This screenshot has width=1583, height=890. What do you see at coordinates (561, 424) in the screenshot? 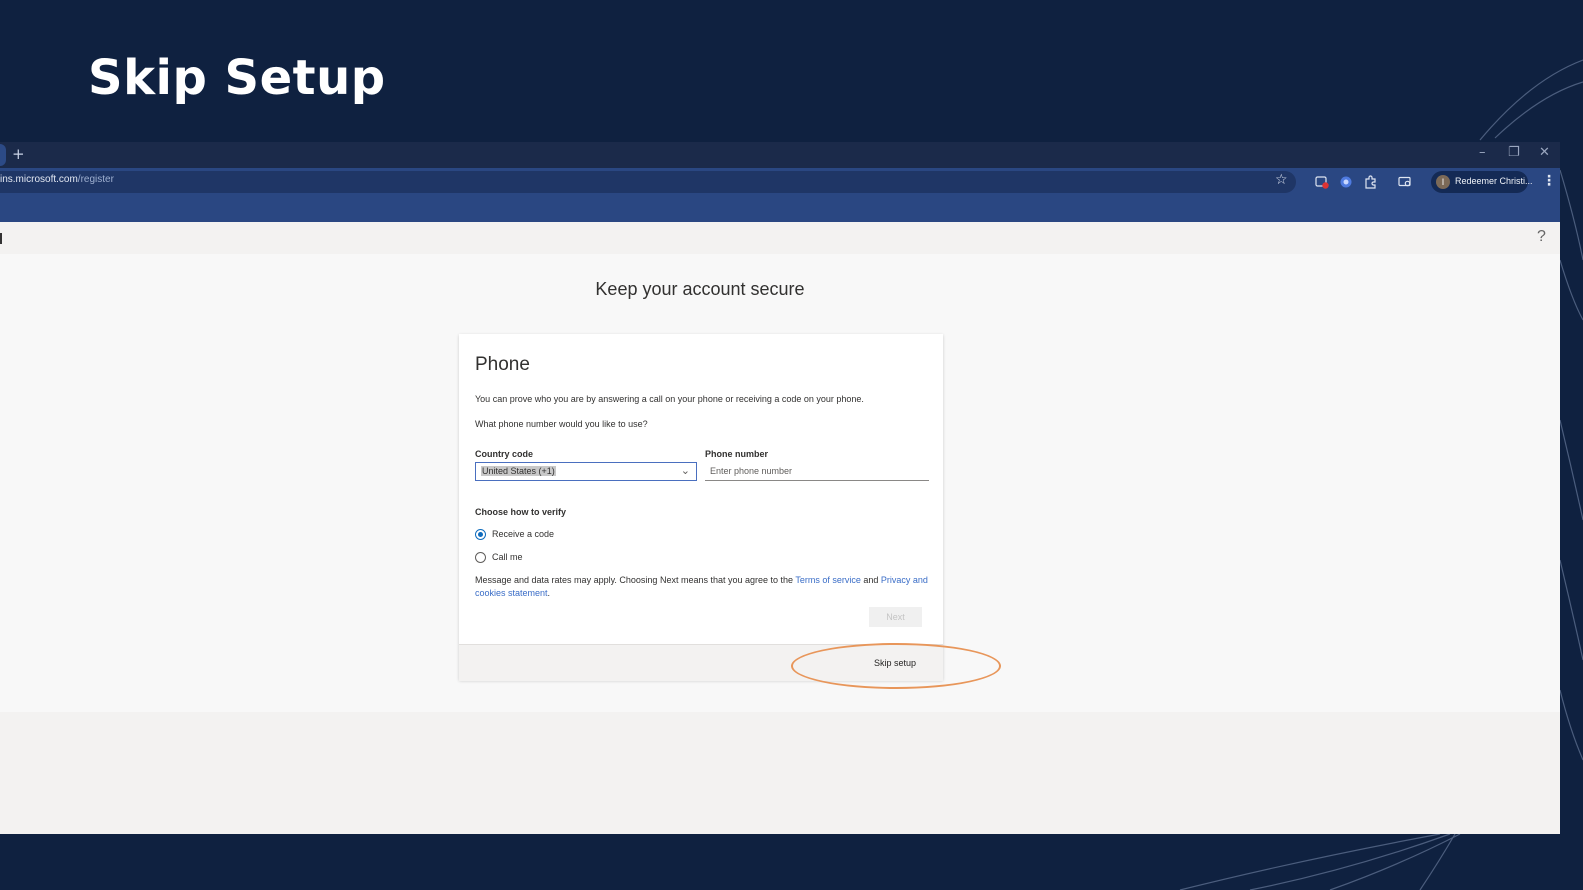
I see `phone-question: What phone number would you like to use?` at bounding box center [561, 424].